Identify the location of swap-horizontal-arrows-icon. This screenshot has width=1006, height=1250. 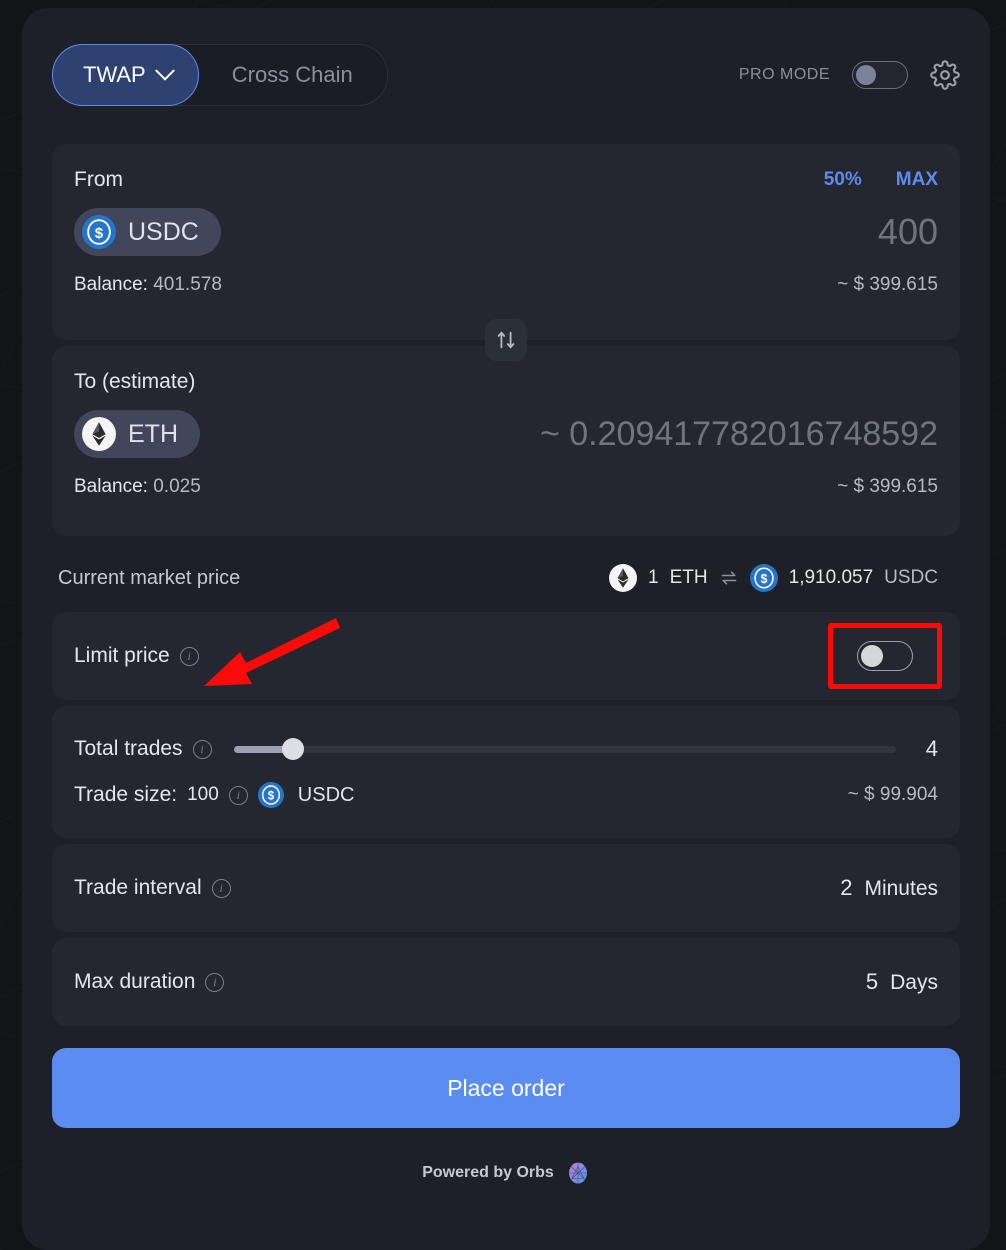
(729, 578).